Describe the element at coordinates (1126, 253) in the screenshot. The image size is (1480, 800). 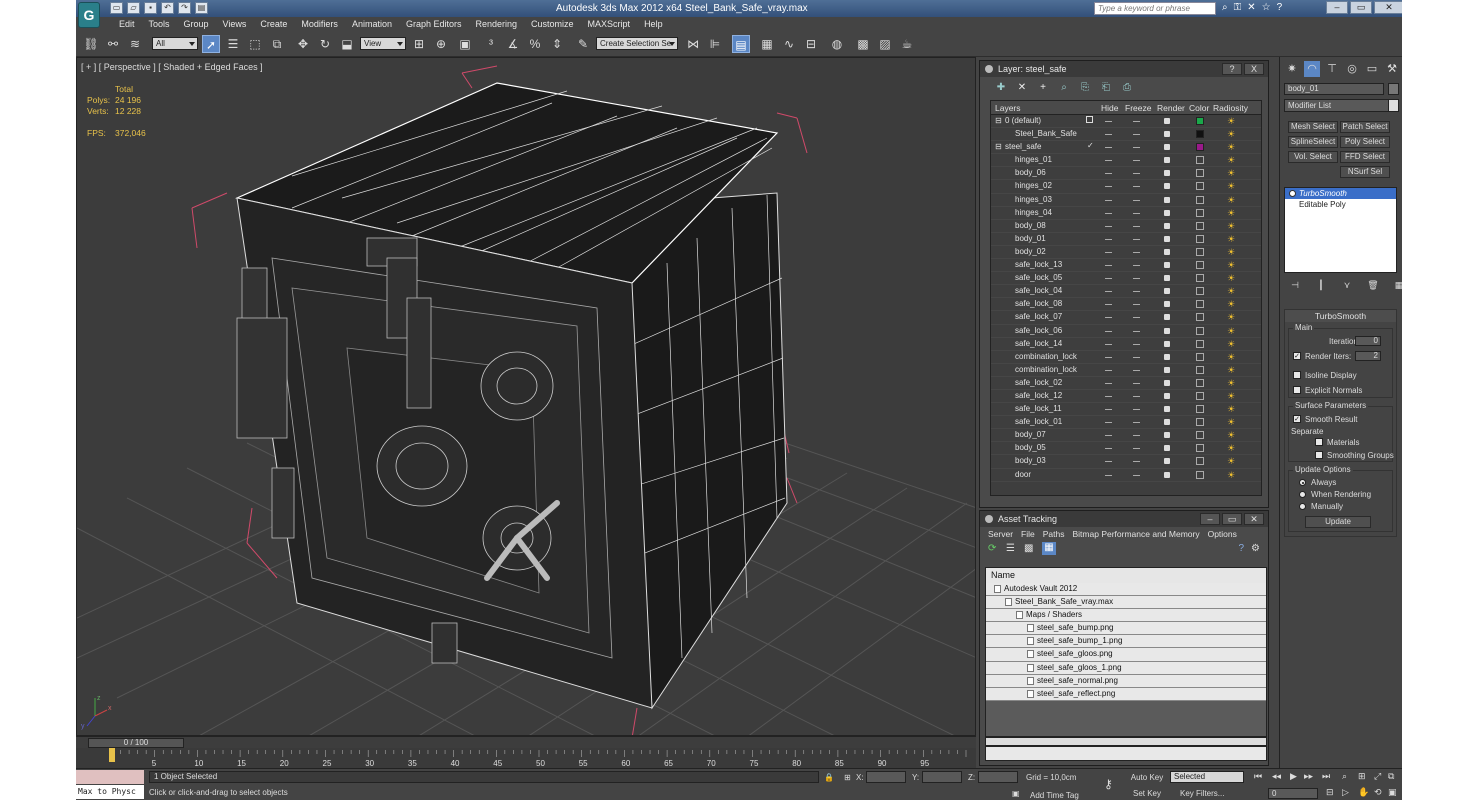
I see `layer-row: body_02 ☀` at that location.